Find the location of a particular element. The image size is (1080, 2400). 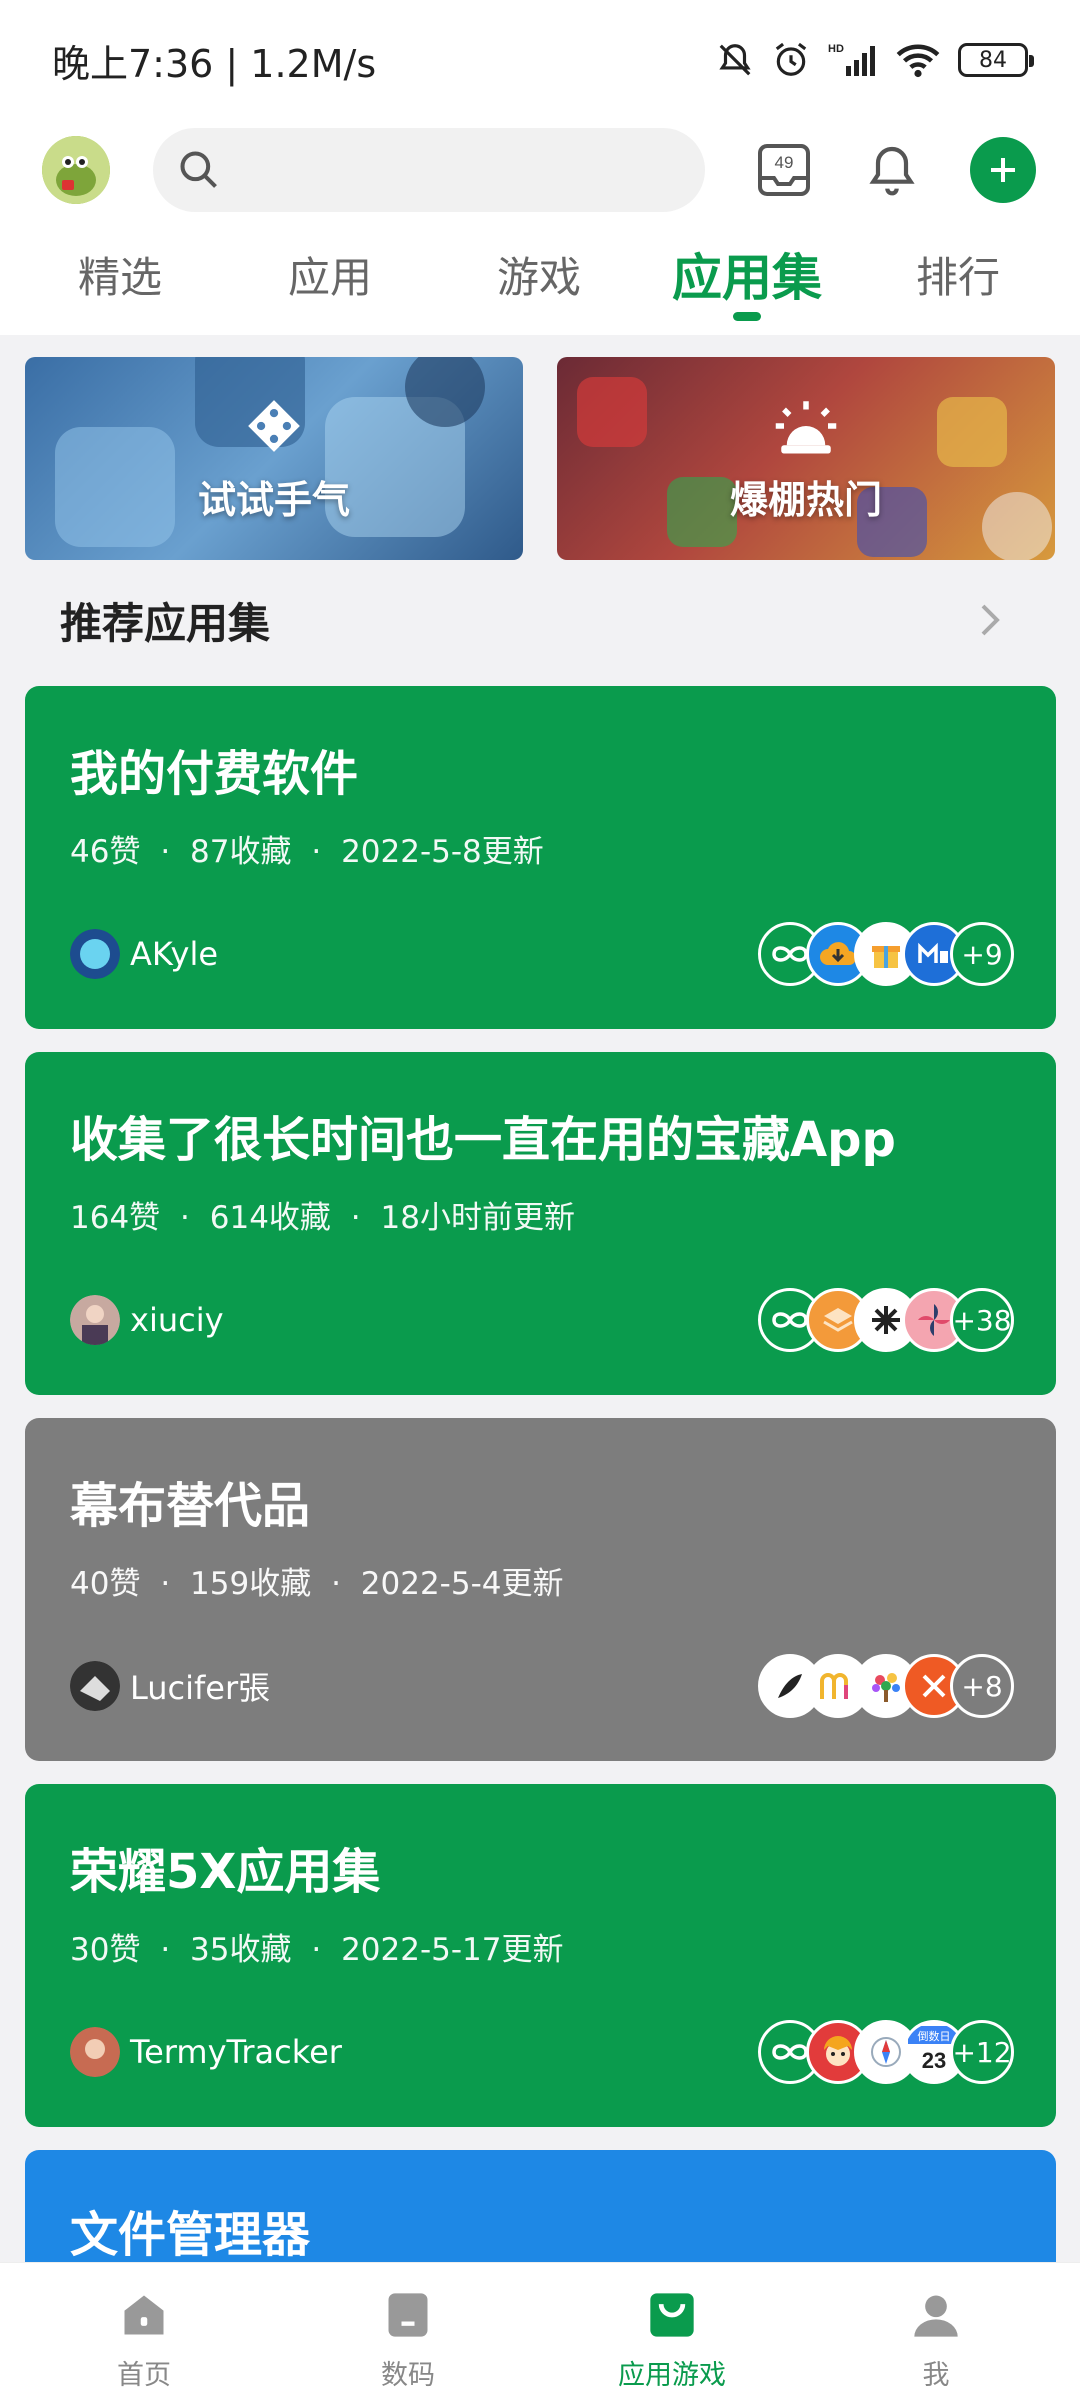

nav-home: 首页 is located at coordinates (144, 2331).